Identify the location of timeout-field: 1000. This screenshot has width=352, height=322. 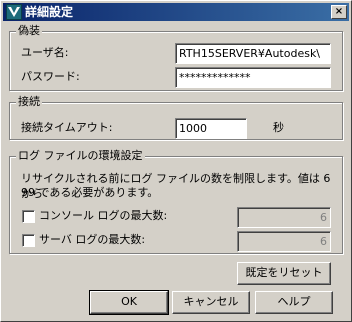
(211, 128).